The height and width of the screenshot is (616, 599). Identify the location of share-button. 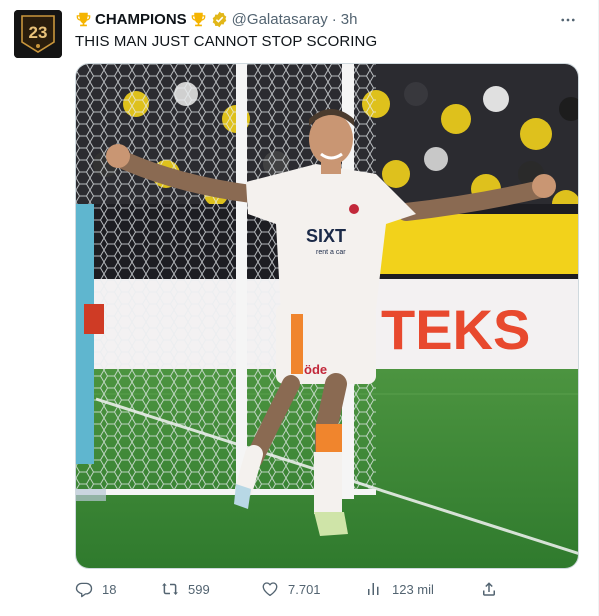
(489, 589).